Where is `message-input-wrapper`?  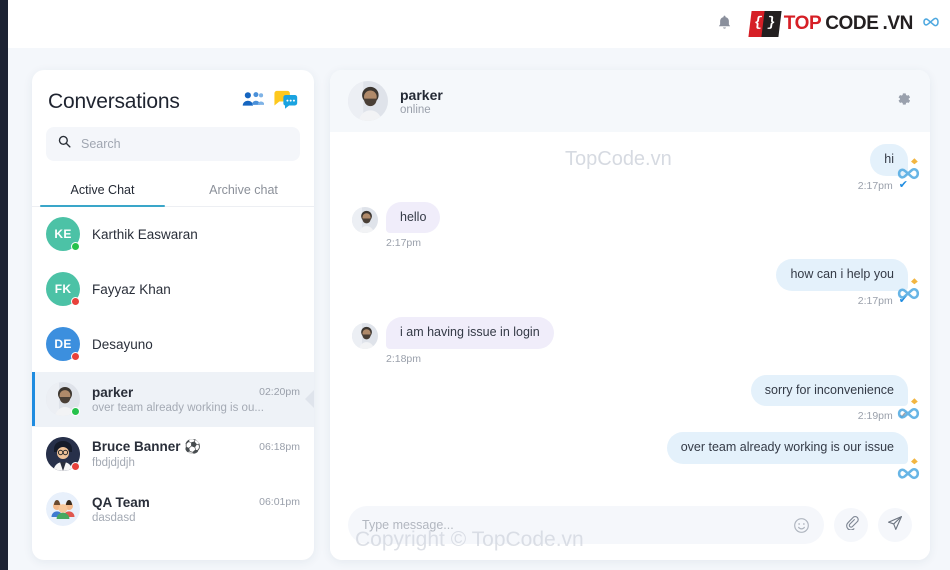 message-input-wrapper is located at coordinates (586, 525).